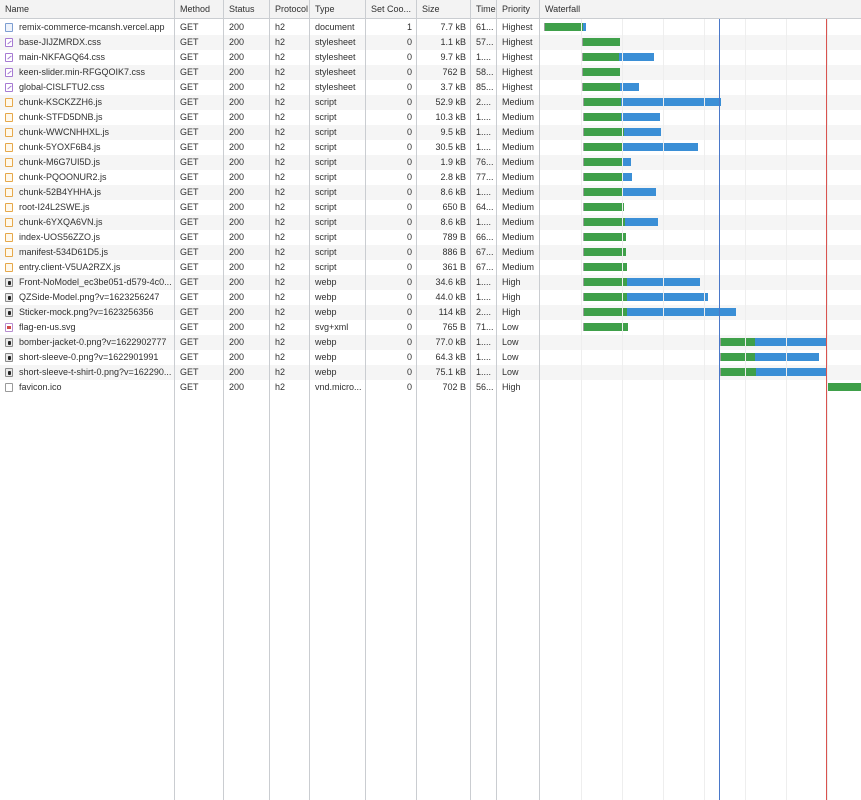 This screenshot has height=800, width=861. Describe the element at coordinates (61, 117) in the screenshot. I see `request-name: chunk-STFD5DNB.js` at that location.